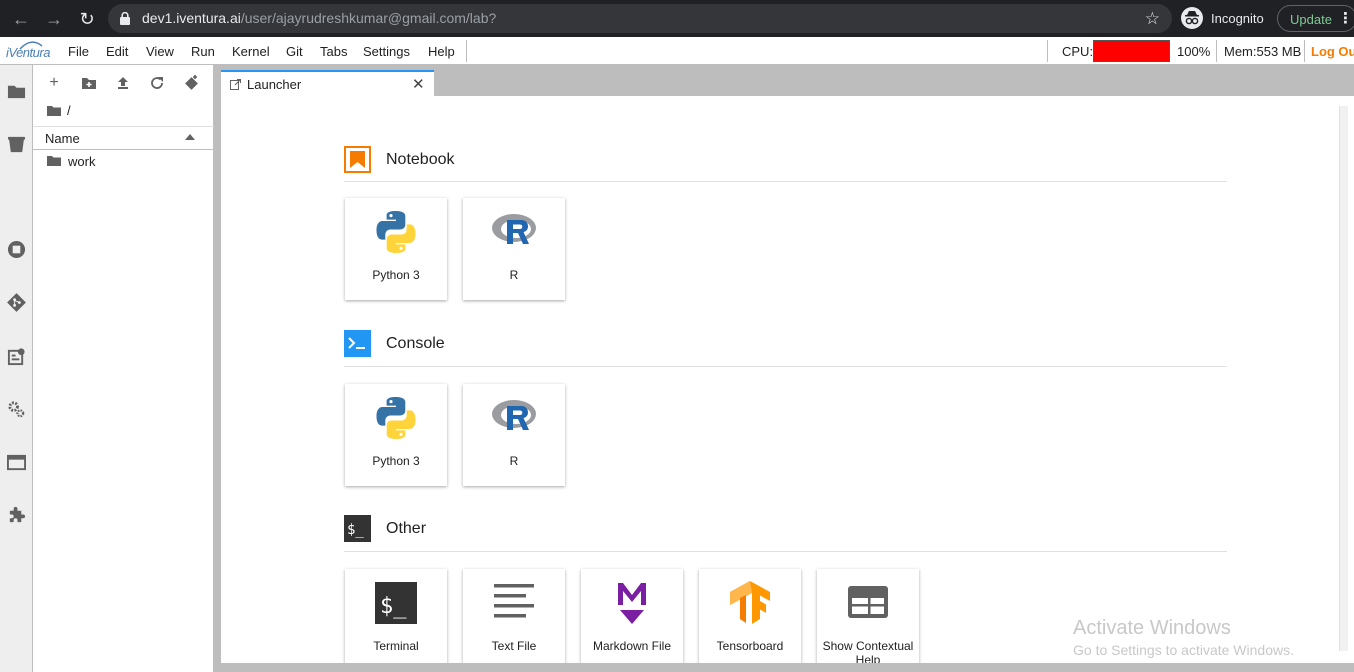 The width and height of the screenshot is (1354, 672). Describe the element at coordinates (294, 51) in the screenshot. I see `menu-git: Git` at that location.